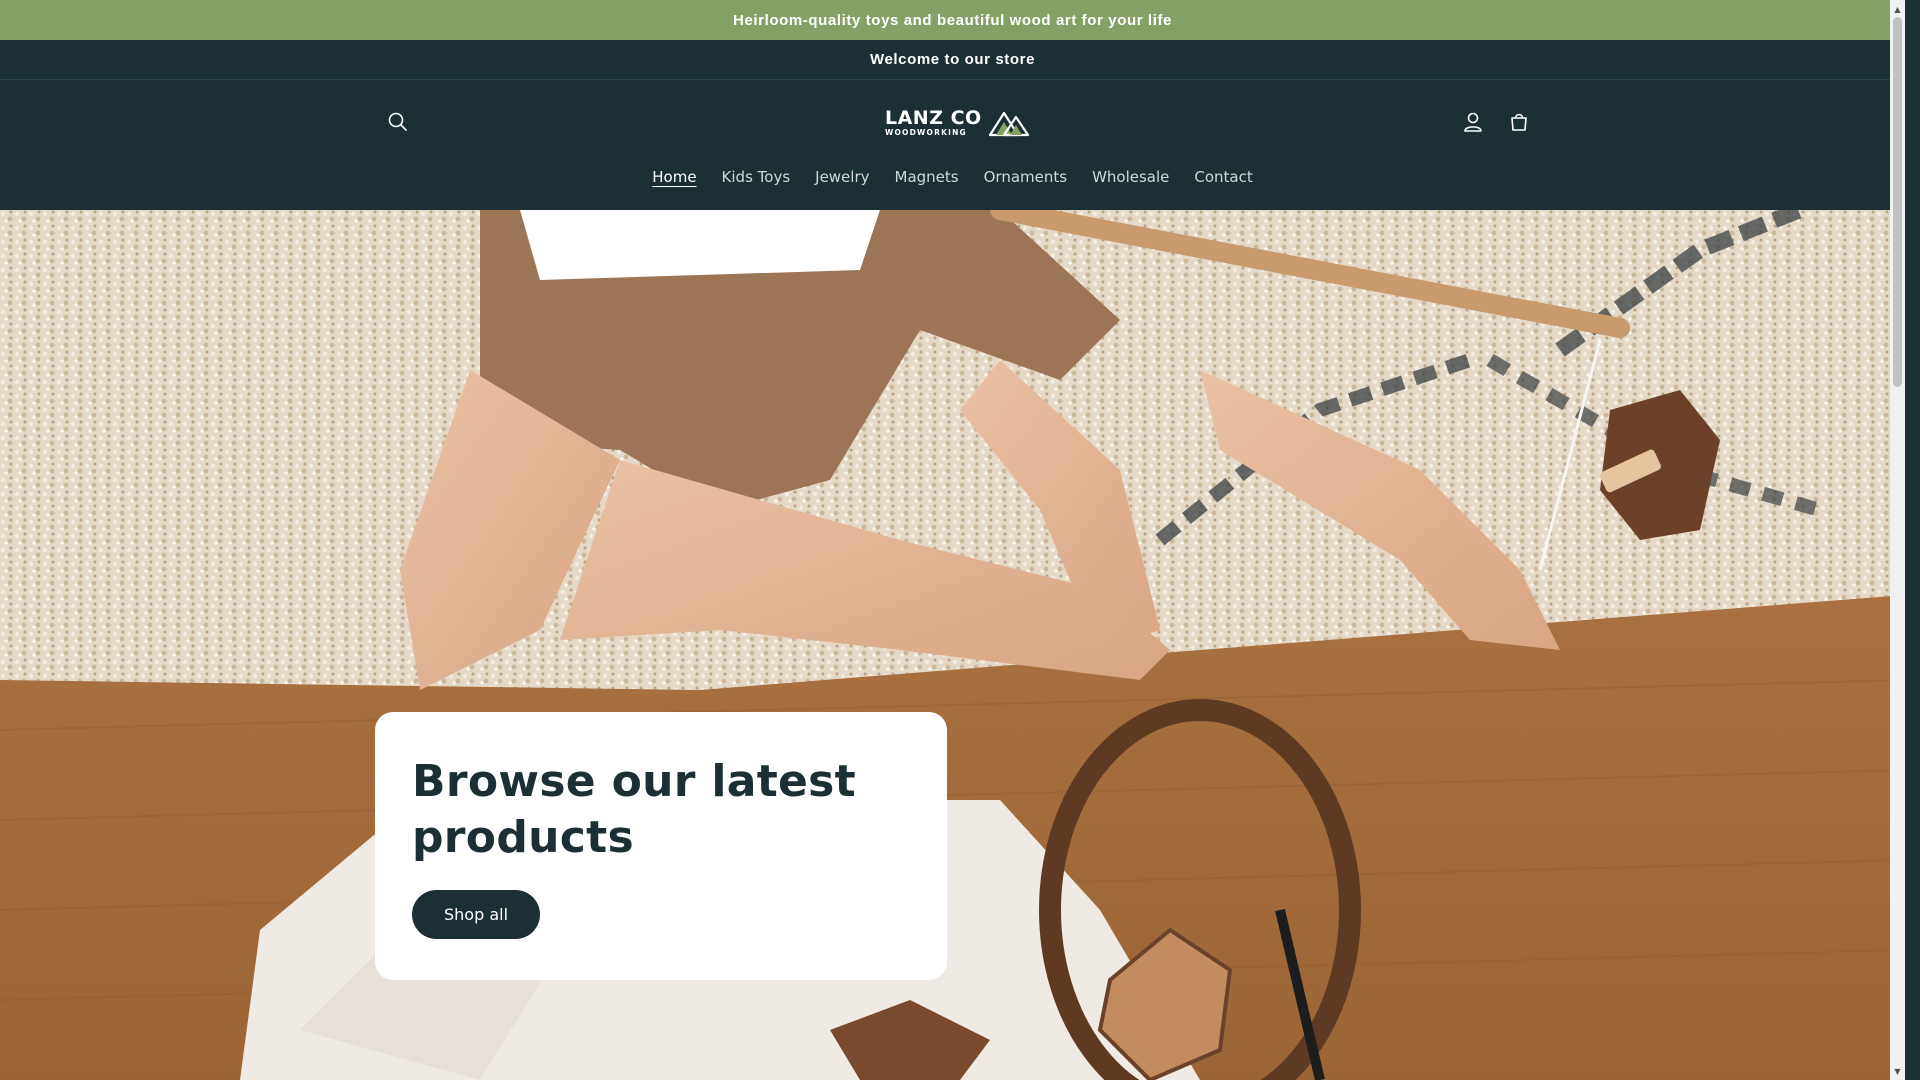  Describe the element at coordinates (1897, 202) in the screenshot. I see `scroll-thumb` at that location.